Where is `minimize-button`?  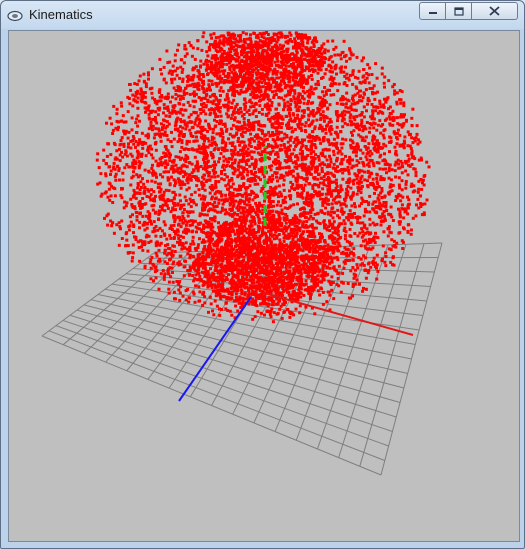
minimize-button is located at coordinates (432, 11).